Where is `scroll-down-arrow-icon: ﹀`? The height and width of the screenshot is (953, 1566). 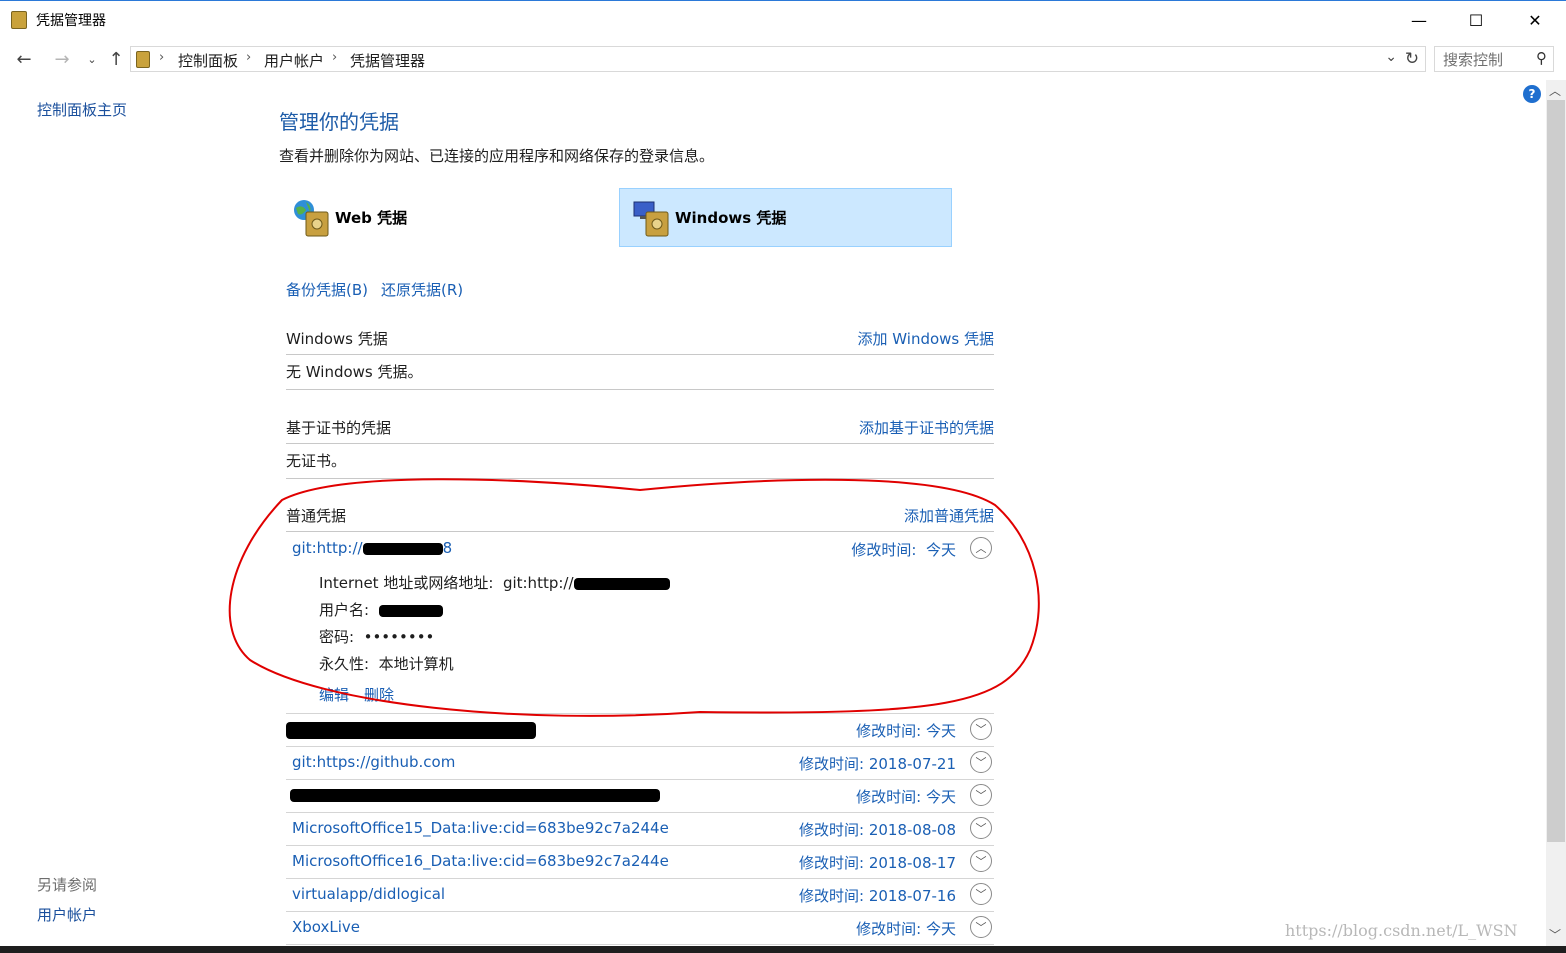 scroll-down-arrow-icon: ﹀ is located at coordinates (1555, 934).